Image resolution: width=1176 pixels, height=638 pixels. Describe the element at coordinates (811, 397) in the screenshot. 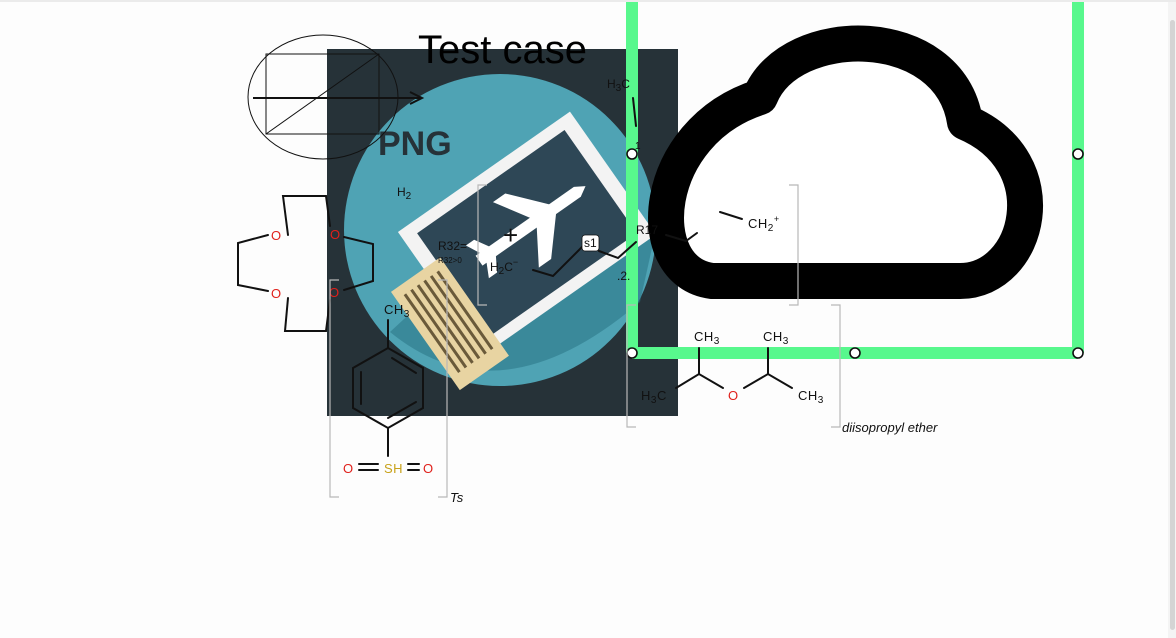

I see `ether-ch3-end: CH3` at that location.